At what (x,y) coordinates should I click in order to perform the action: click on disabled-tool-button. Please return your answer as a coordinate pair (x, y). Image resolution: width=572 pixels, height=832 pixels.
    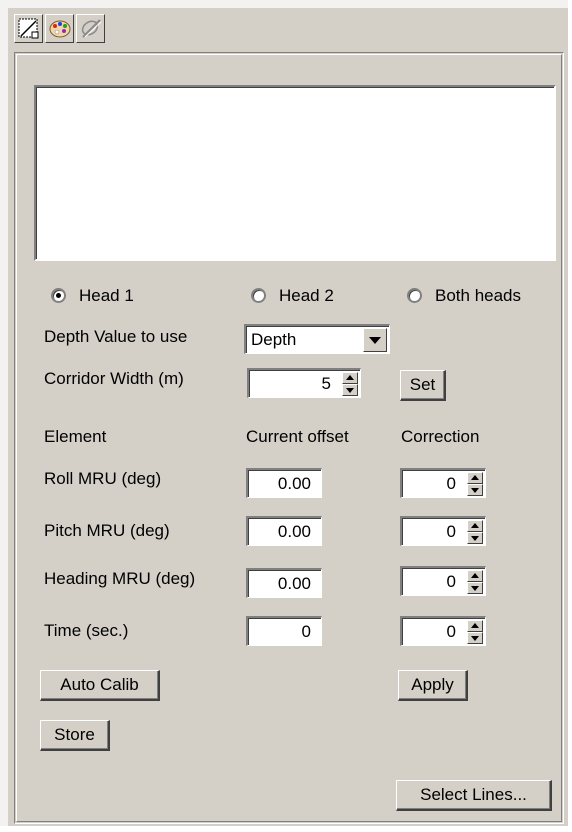
    Looking at the image, I should click on (90, 28).